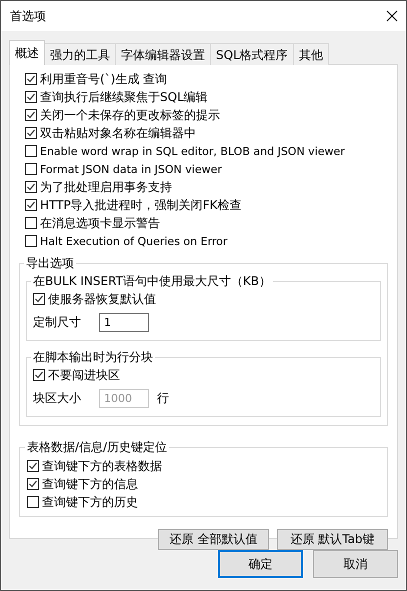 The image size is (407, 591). What do you see at coordinates (57, 322) in the screenshot?
I see `field-label: 定制尺寸` at bounding box center [57, 322].